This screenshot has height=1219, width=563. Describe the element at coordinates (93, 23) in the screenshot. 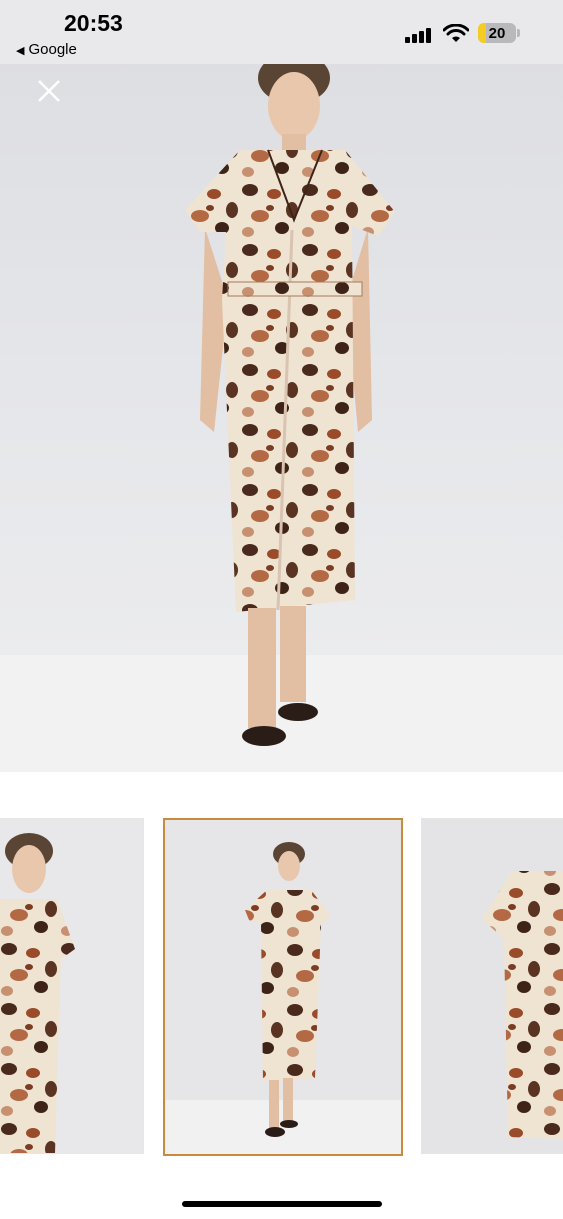

I see `status-time: 20:53` at that location.